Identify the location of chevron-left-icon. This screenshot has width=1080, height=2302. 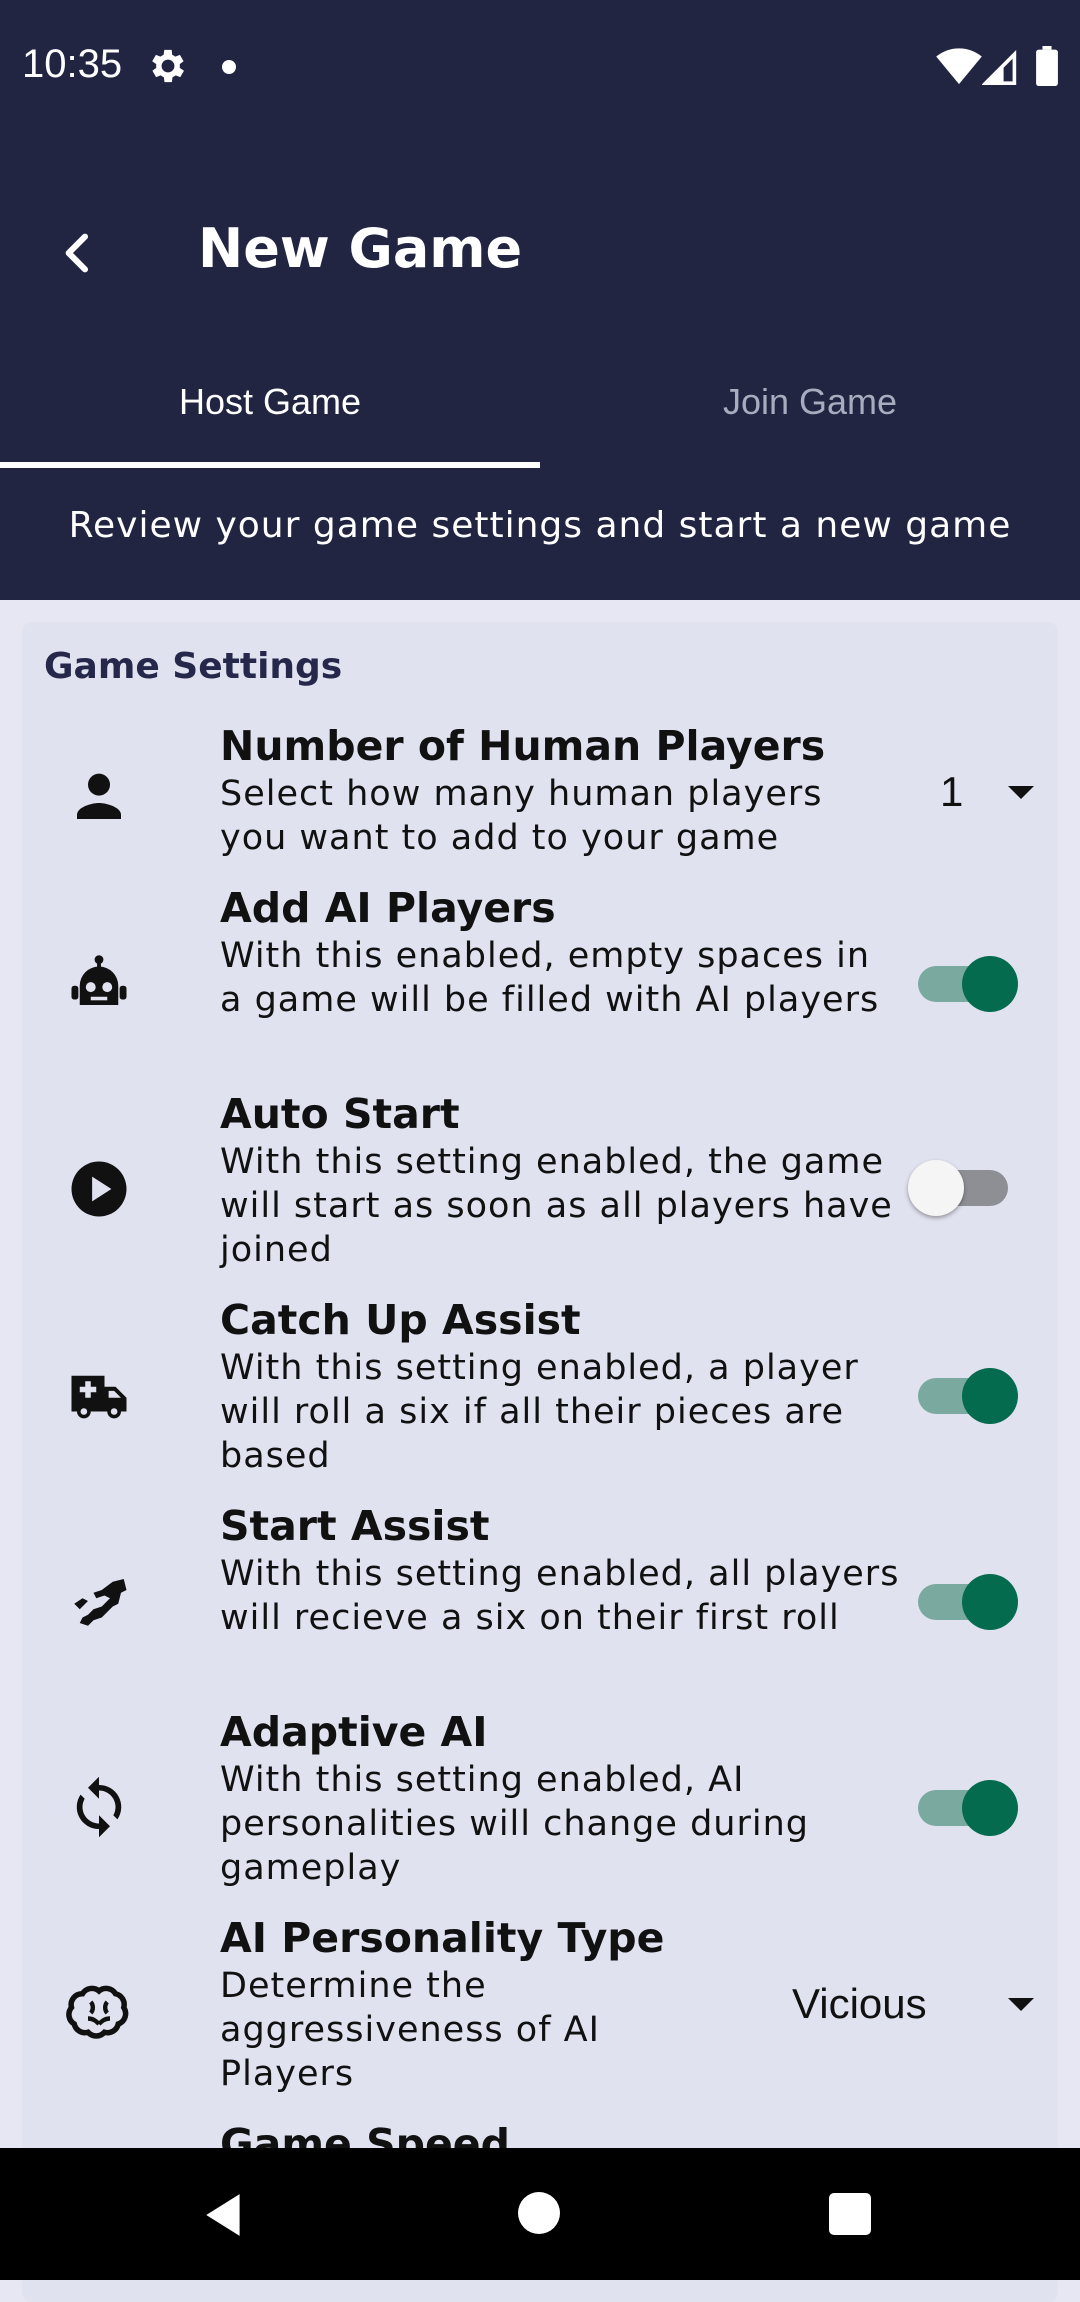
(78, 253).